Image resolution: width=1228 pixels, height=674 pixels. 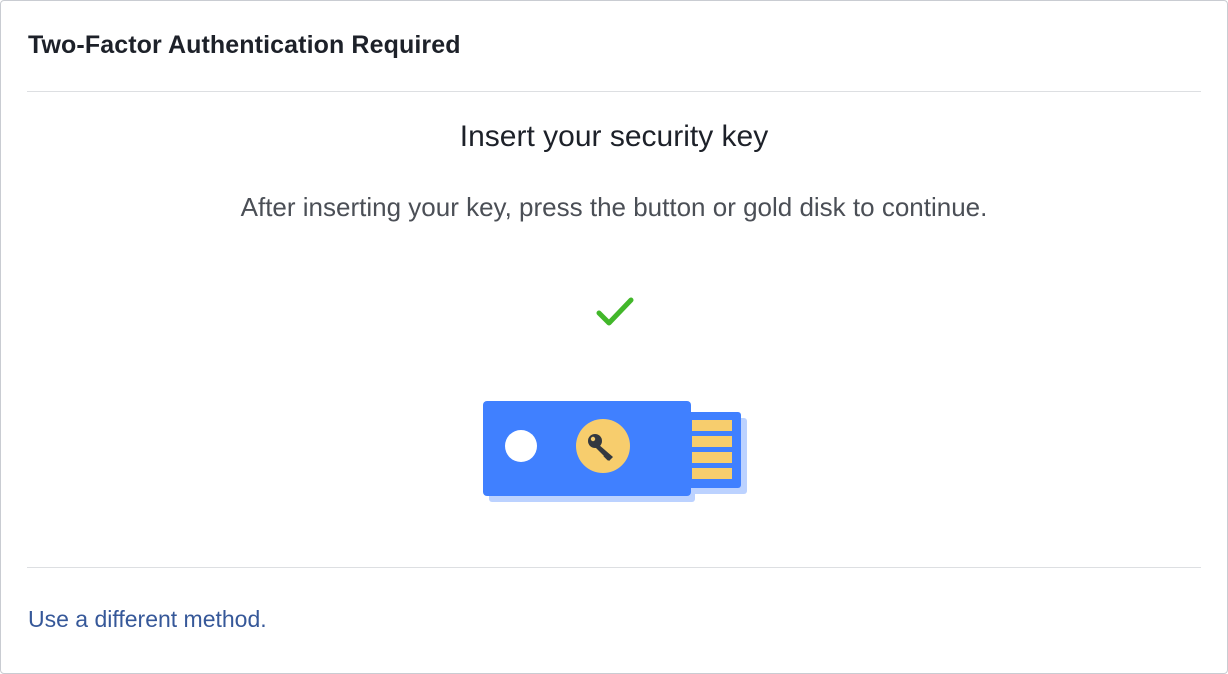 I want to click on dialog-header: Two-Factor Authentication Required, so click(x=614, y=46).